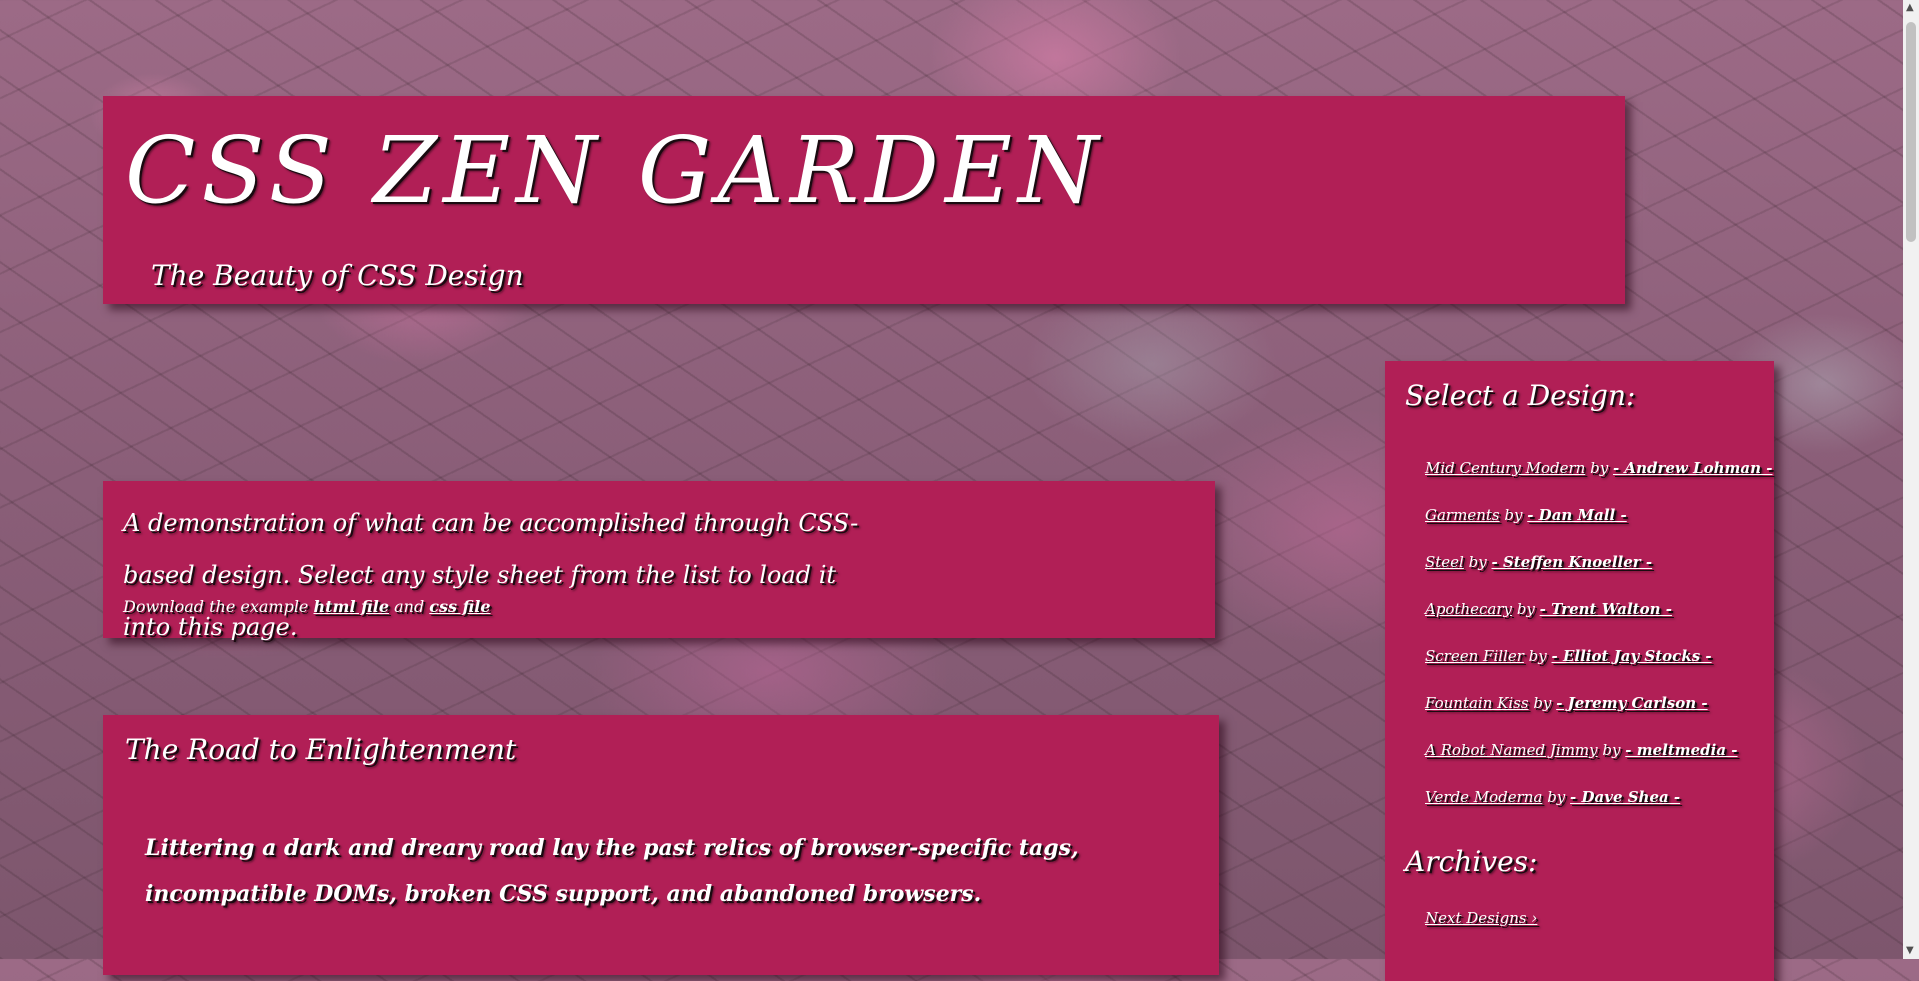 Image resolution: width=1919 pixels, height=981 pixels. I want to click on list-item: Mid Century Modern by - Andrew Lohman -, so click(1598, 468).